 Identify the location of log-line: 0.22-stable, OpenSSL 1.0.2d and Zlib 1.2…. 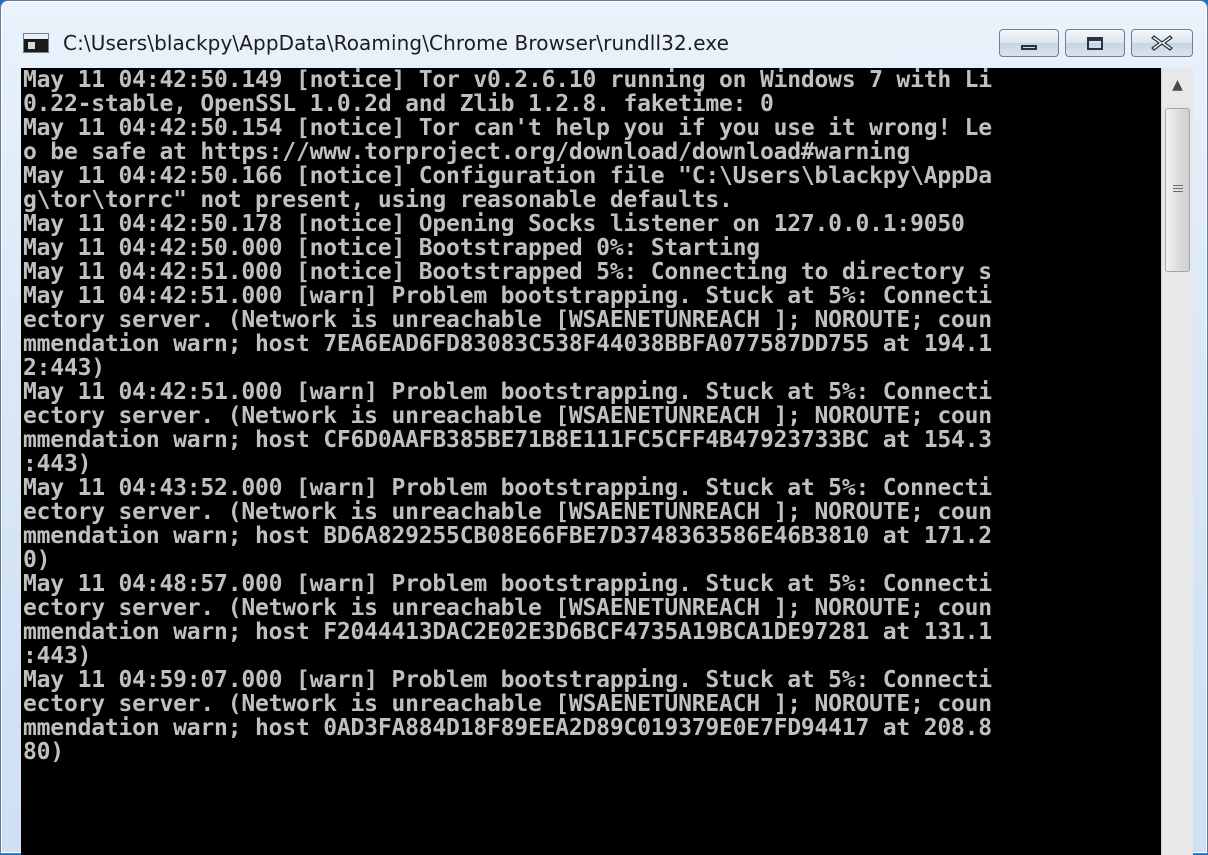
(398, 104).